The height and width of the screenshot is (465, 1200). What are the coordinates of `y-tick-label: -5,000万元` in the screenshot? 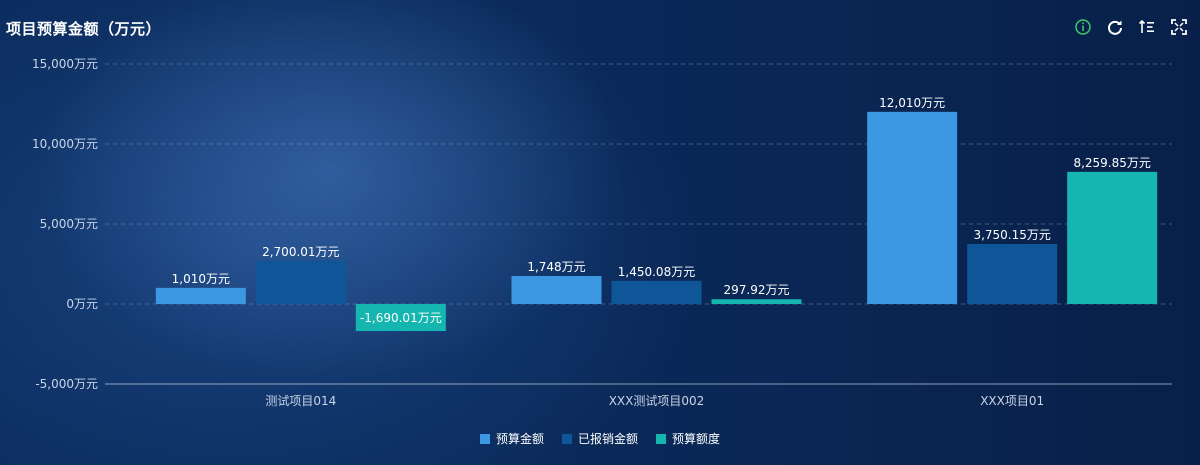 It's located at (66, 384).